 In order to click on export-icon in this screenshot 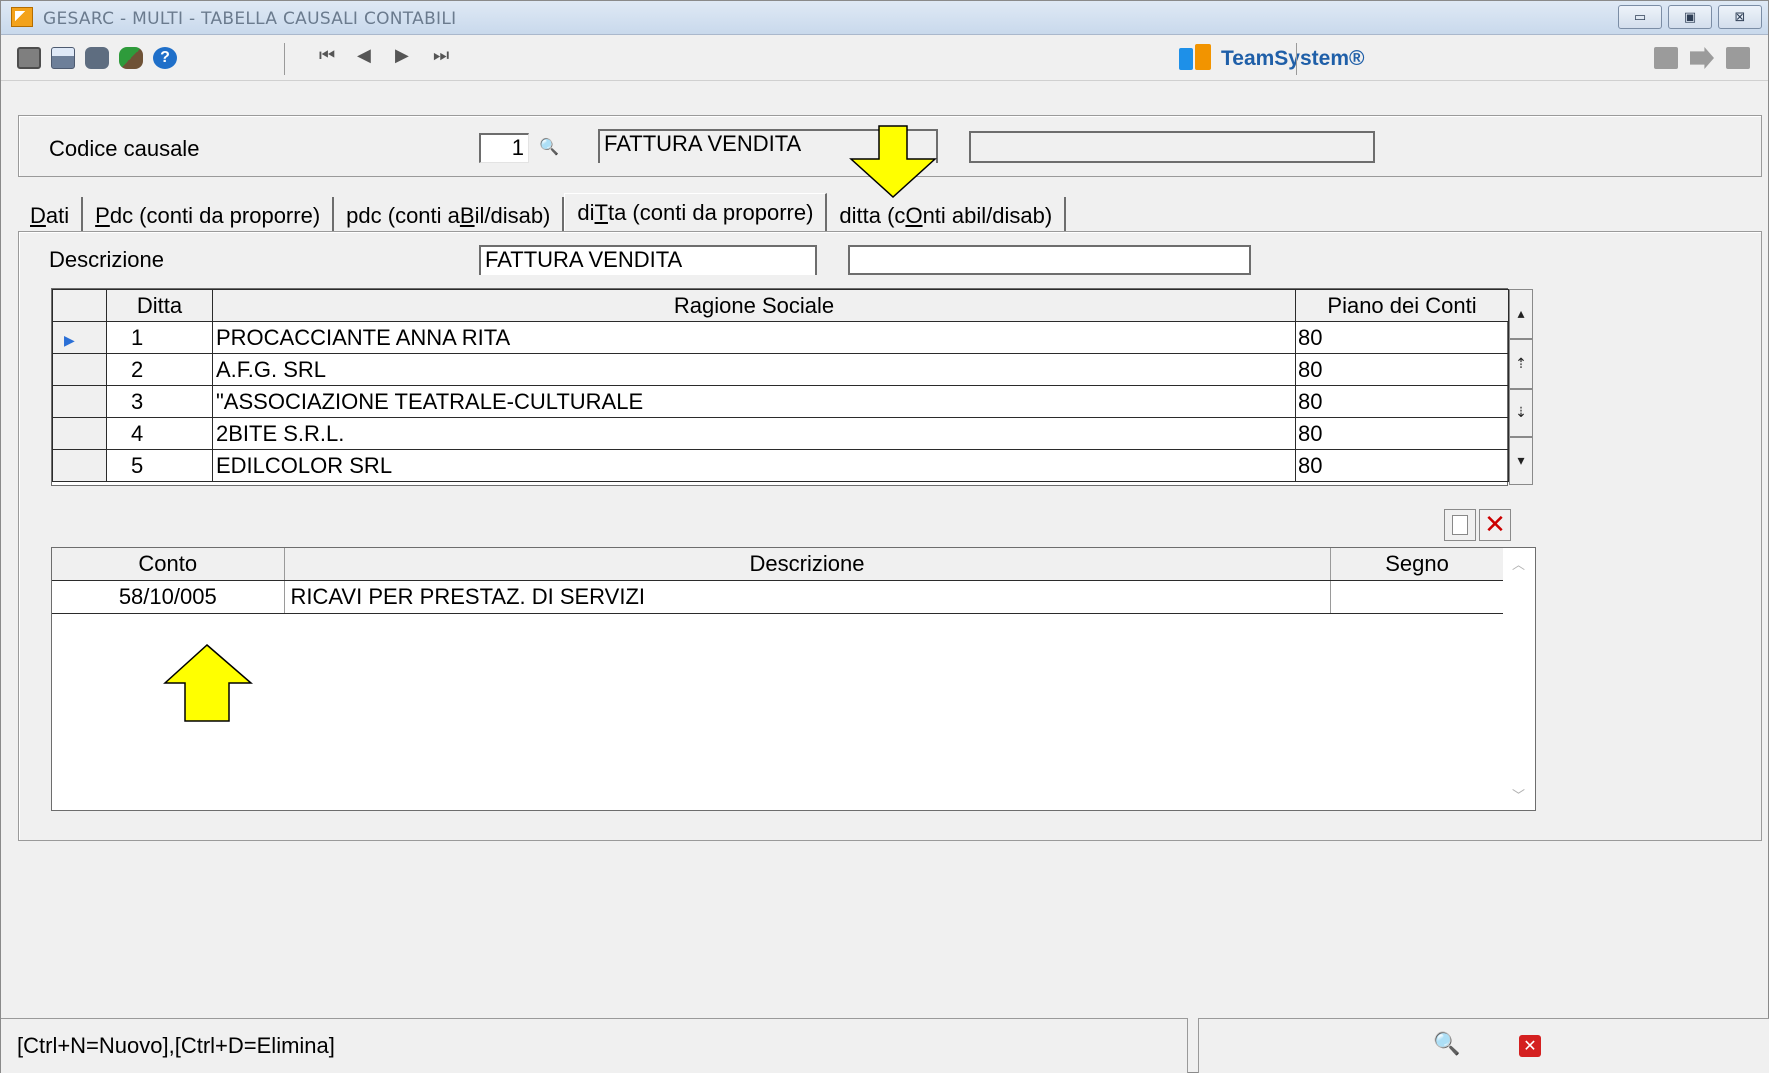, I will do `click(97, 58)`.